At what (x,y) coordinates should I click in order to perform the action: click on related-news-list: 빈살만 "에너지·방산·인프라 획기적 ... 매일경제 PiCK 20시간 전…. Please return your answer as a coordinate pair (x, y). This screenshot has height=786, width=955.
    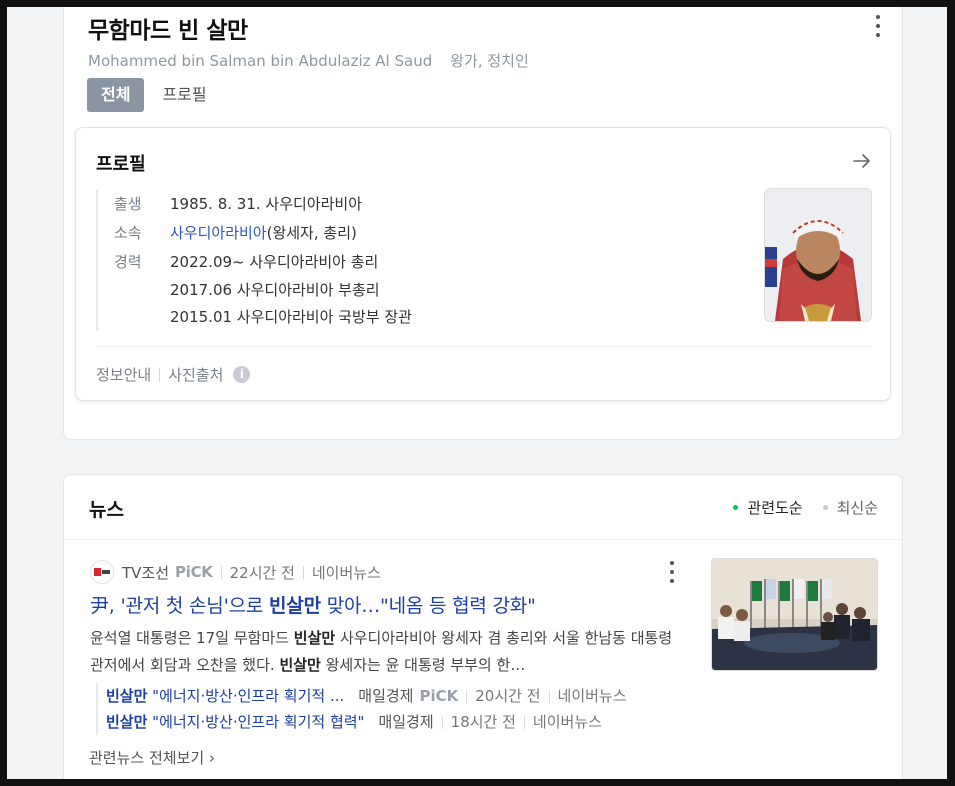
    Looking at the image, I should click on (361, 709).